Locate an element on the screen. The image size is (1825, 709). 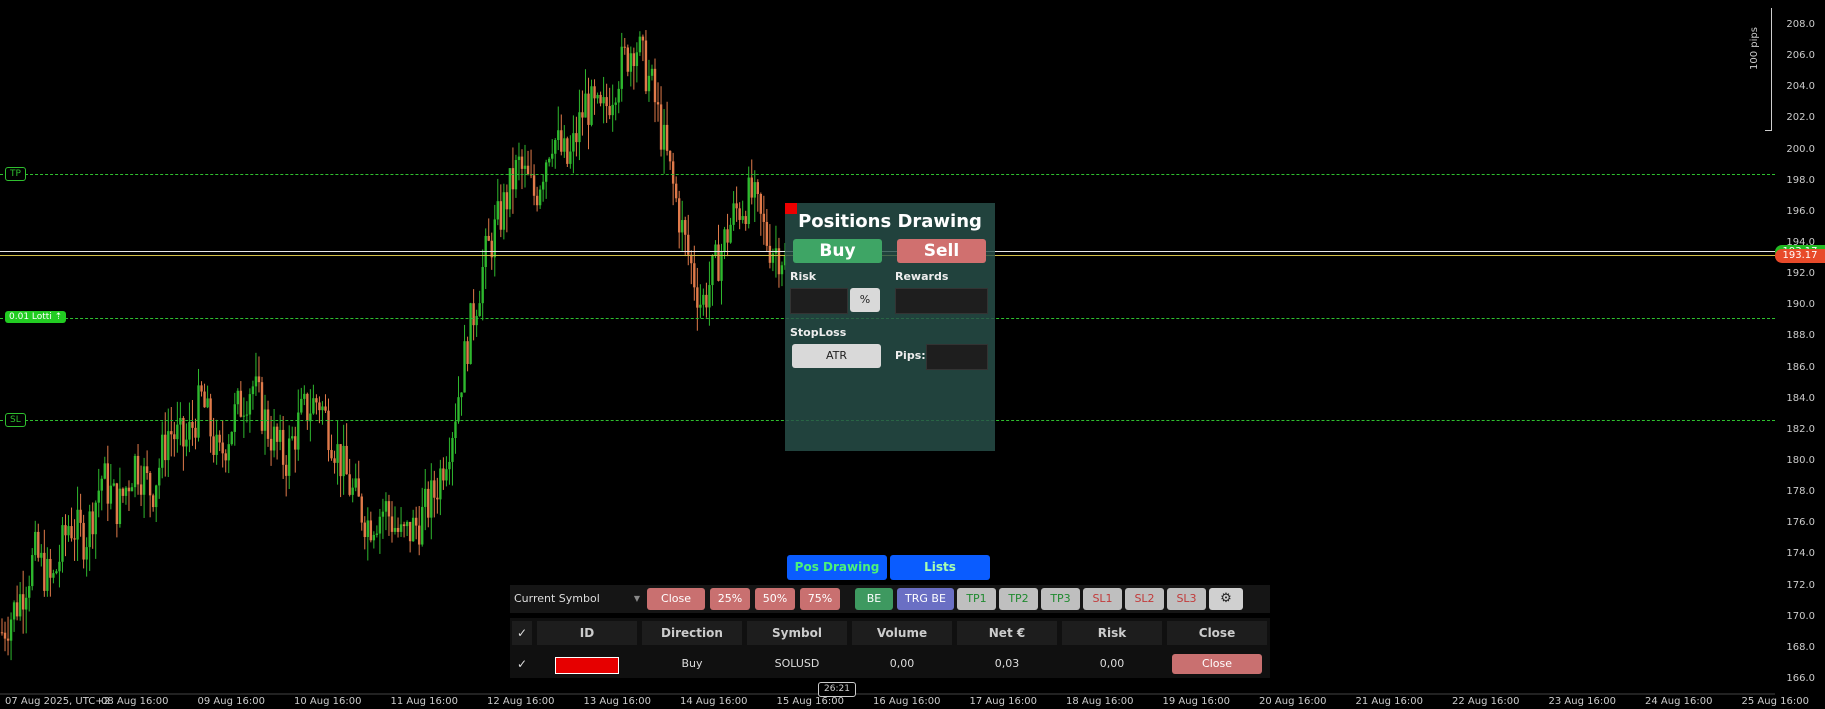
col-net: Net € is located at coordinates (1007, 633).